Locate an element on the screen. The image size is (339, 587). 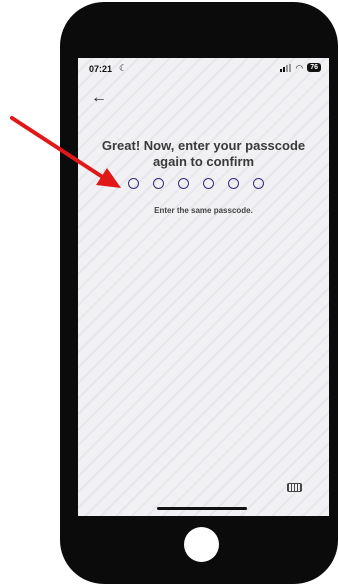
passcode-input is located at coordinates (196, 183).